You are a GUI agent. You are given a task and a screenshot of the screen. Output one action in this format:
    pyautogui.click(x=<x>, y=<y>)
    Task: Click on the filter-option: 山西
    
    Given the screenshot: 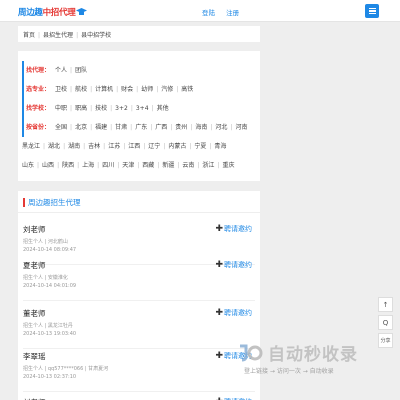 What is the action you would take?
    pyautogui.click(x=48, y=165)
    